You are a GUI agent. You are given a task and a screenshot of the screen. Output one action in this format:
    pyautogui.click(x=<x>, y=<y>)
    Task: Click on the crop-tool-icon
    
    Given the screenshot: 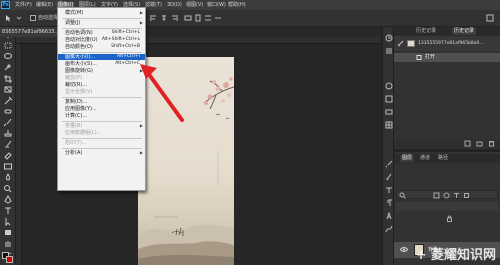 What is the action you would take?
    pyautogui.click(x=8, y=78)
    